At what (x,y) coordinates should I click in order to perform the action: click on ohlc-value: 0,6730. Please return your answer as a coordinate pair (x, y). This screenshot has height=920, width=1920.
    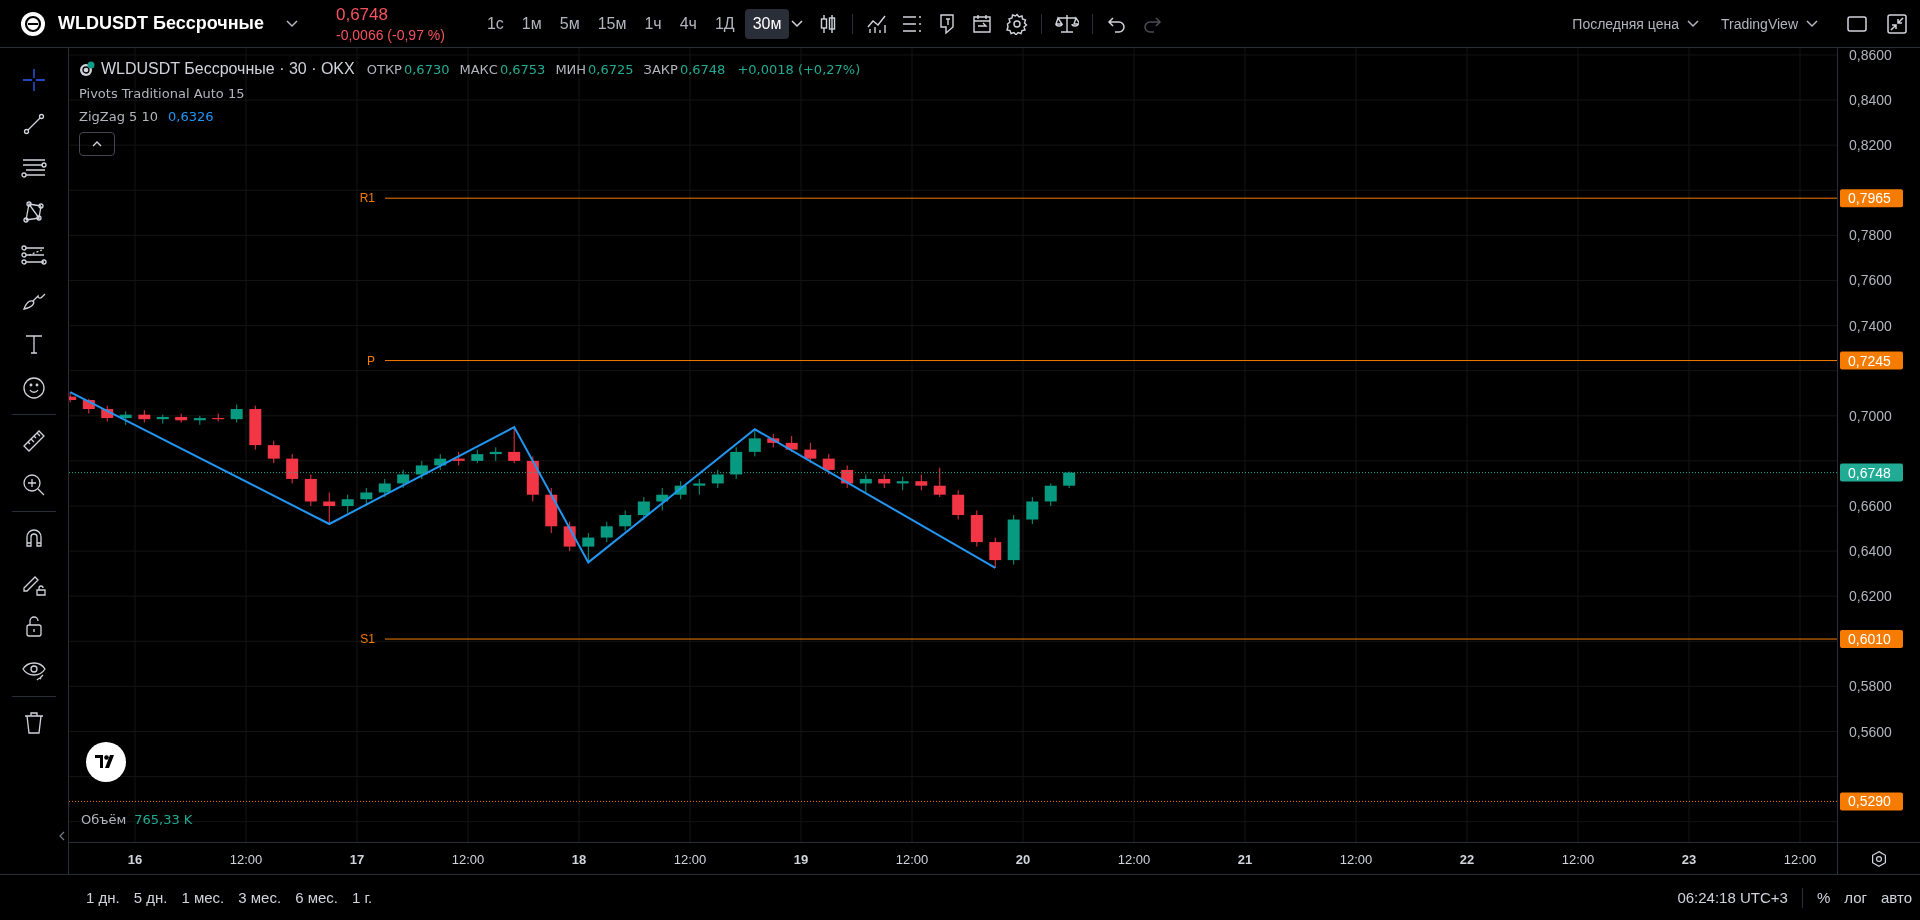
    Looking at the image, I should click on (426, 69).